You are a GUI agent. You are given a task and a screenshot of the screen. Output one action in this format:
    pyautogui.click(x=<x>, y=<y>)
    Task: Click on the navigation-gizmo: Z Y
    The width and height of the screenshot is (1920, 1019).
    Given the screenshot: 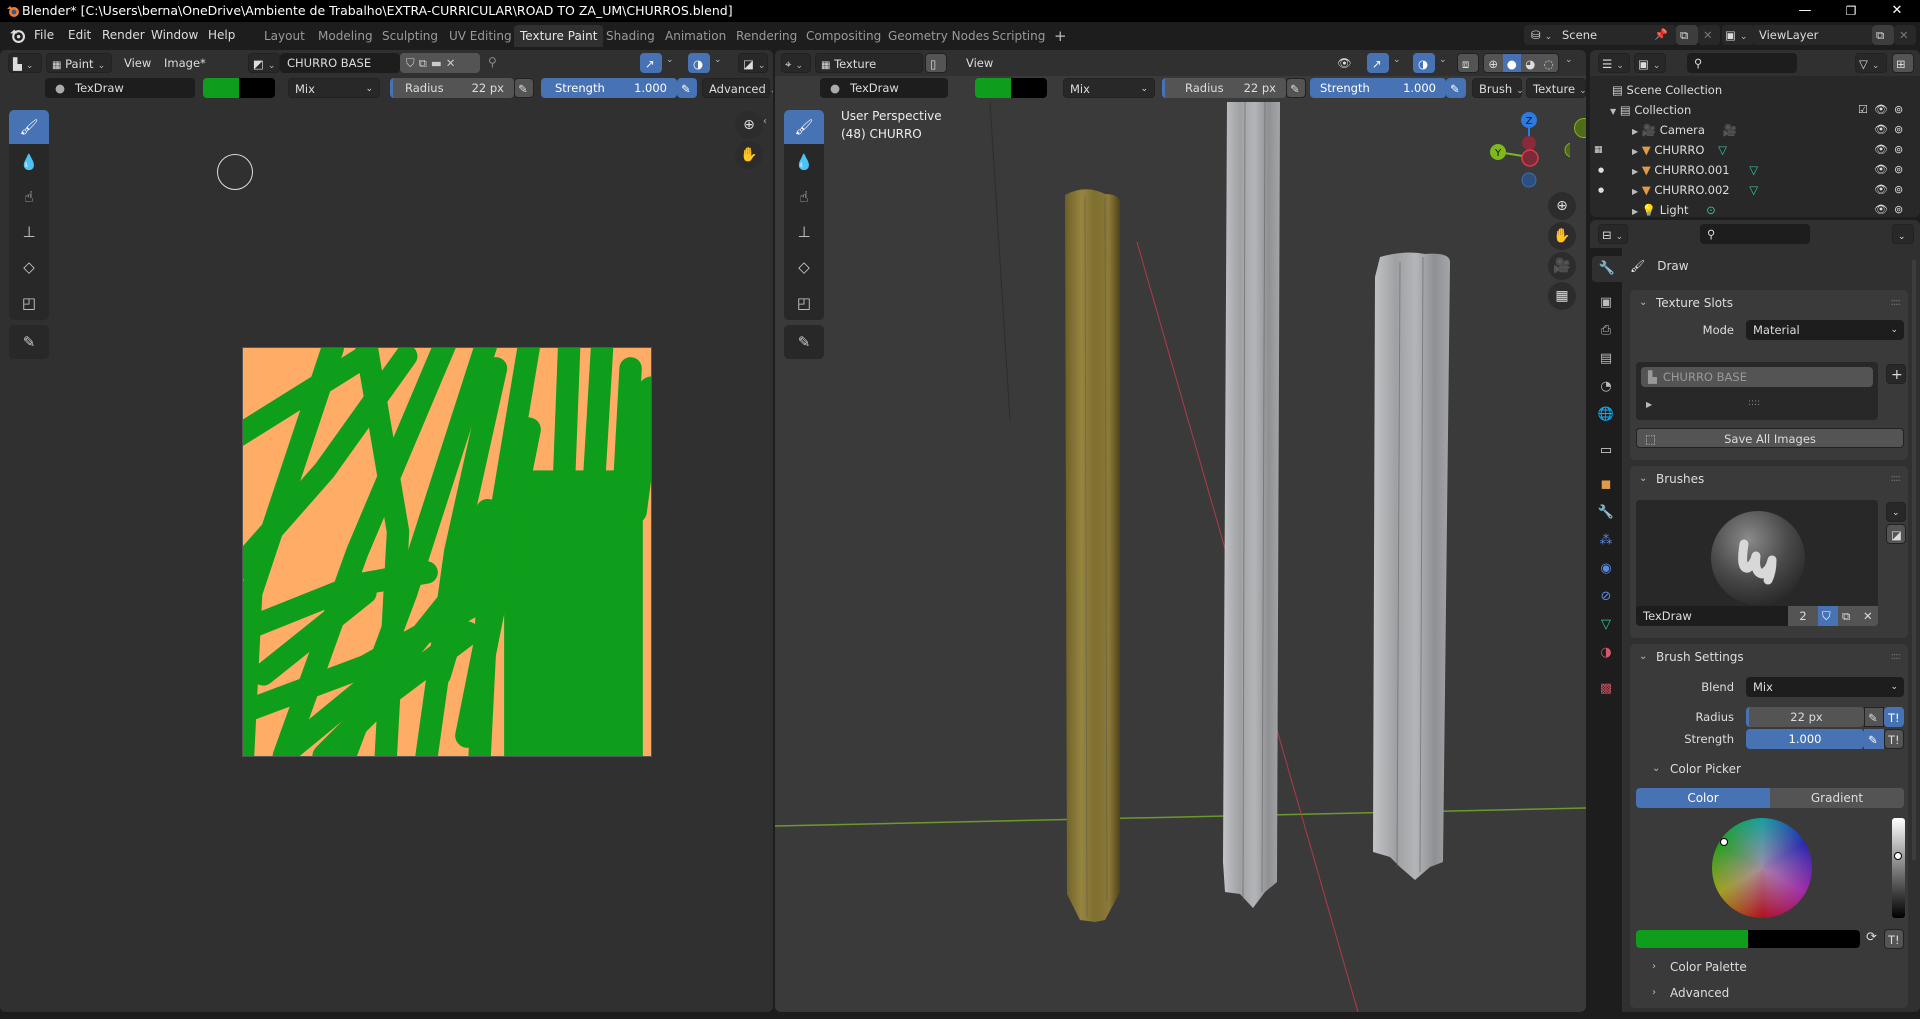 What is the action you would take?
    pyautogui.click(x=1525, y=155)
    